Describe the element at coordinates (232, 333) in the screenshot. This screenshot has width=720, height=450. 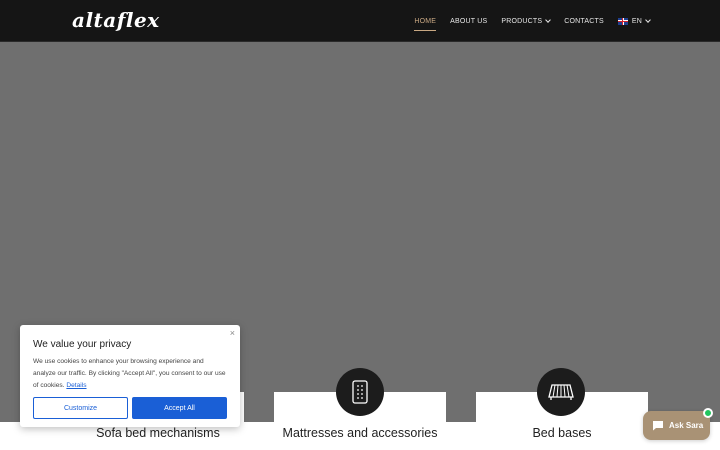
I see `close-icon: ×` at that location.